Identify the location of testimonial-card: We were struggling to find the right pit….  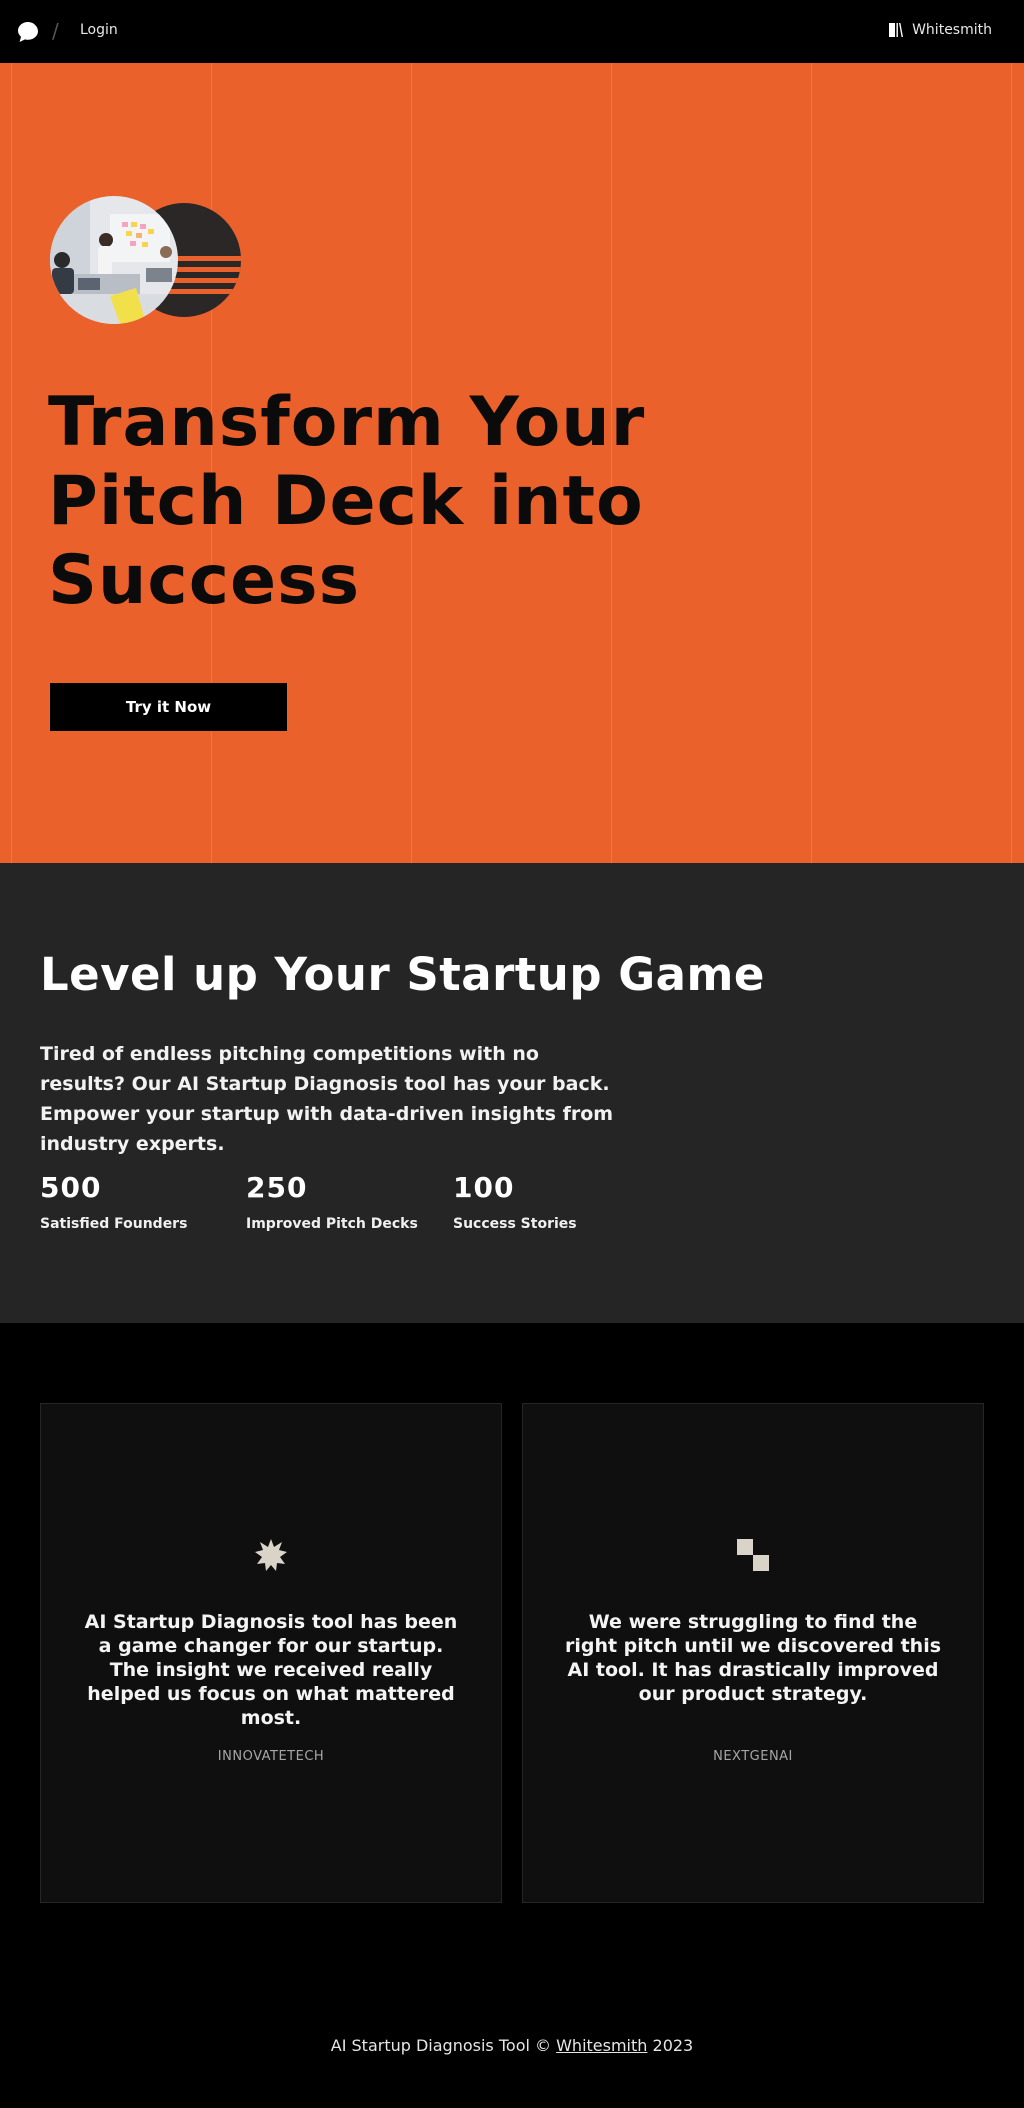
(753, 1653).